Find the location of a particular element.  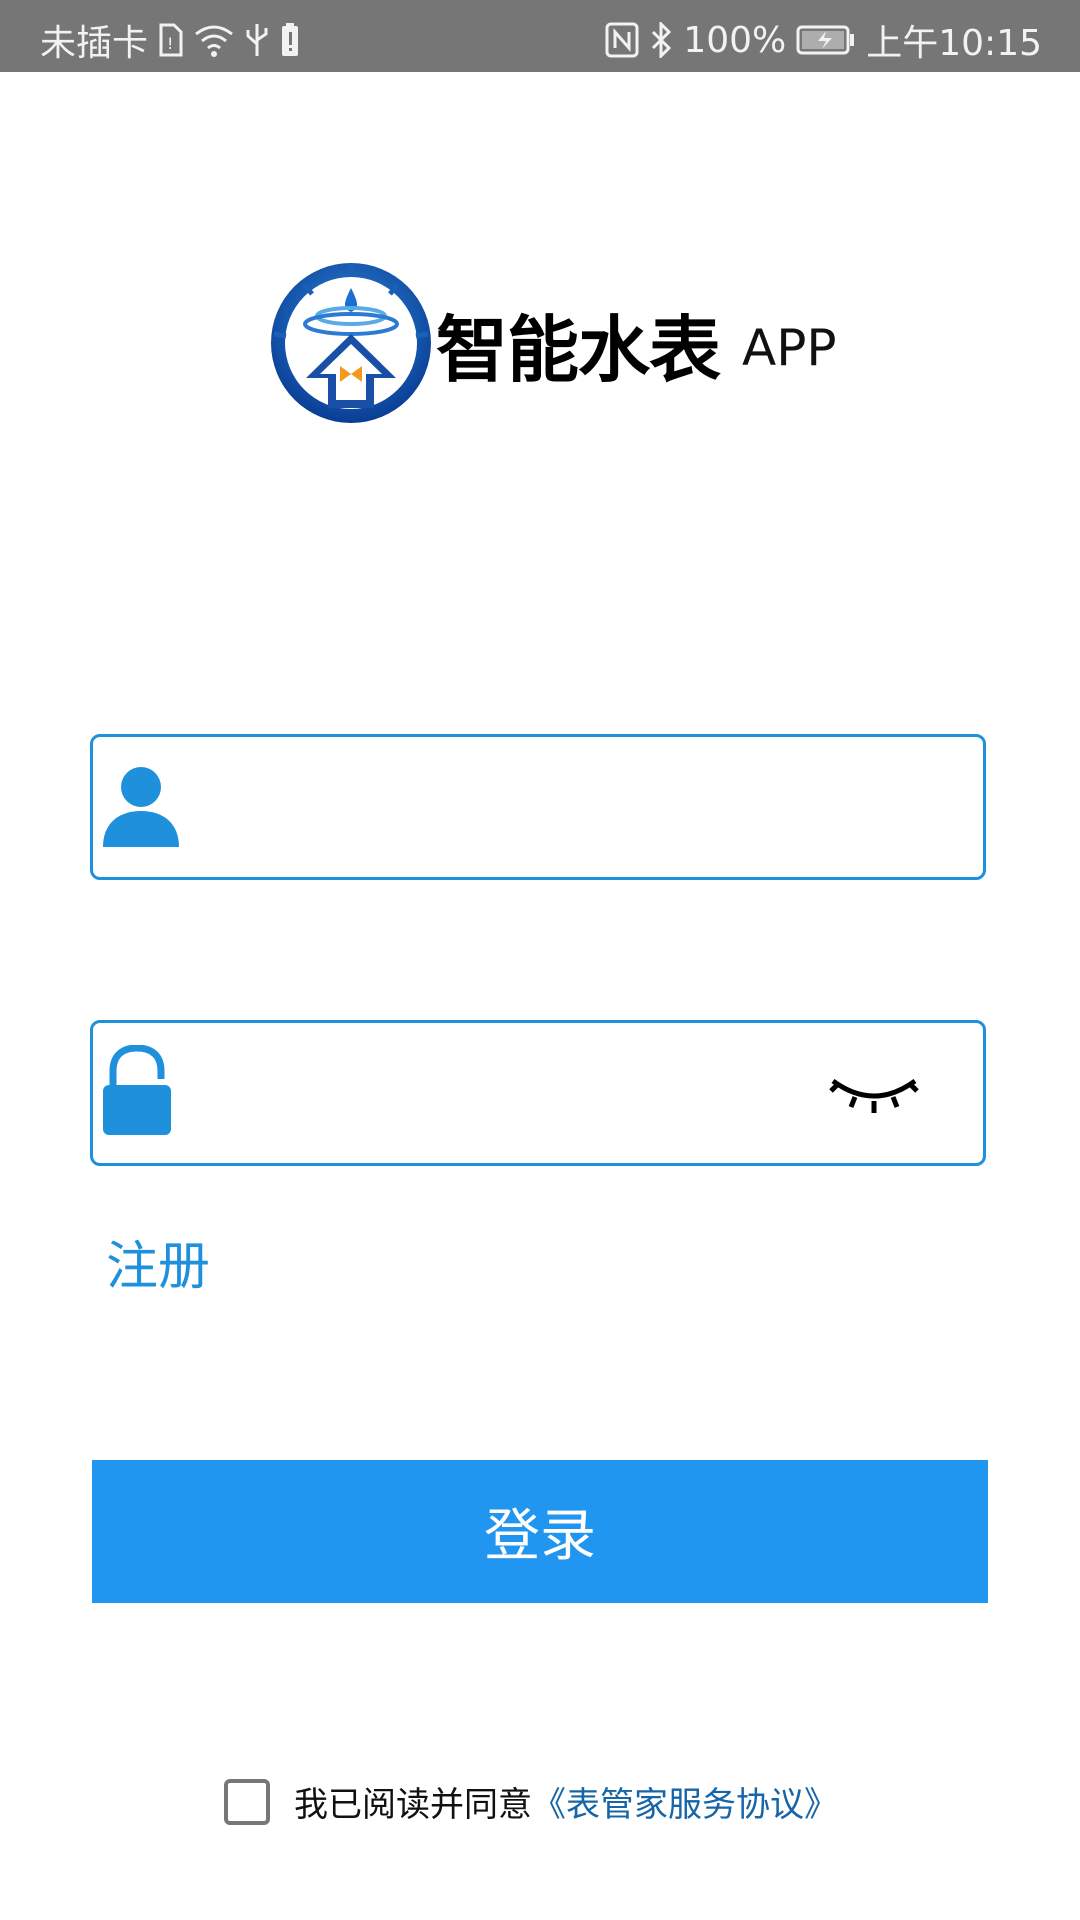

eye-closed-icon is located at coordinates (874, 1097).